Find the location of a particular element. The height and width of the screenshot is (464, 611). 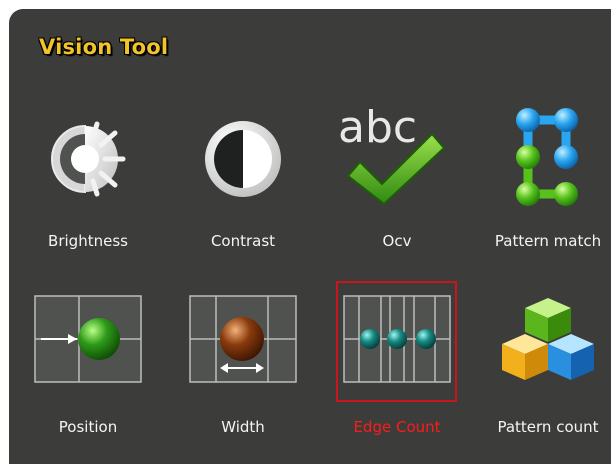

tool-label: Pattern count is located at coordinates (548, 427).